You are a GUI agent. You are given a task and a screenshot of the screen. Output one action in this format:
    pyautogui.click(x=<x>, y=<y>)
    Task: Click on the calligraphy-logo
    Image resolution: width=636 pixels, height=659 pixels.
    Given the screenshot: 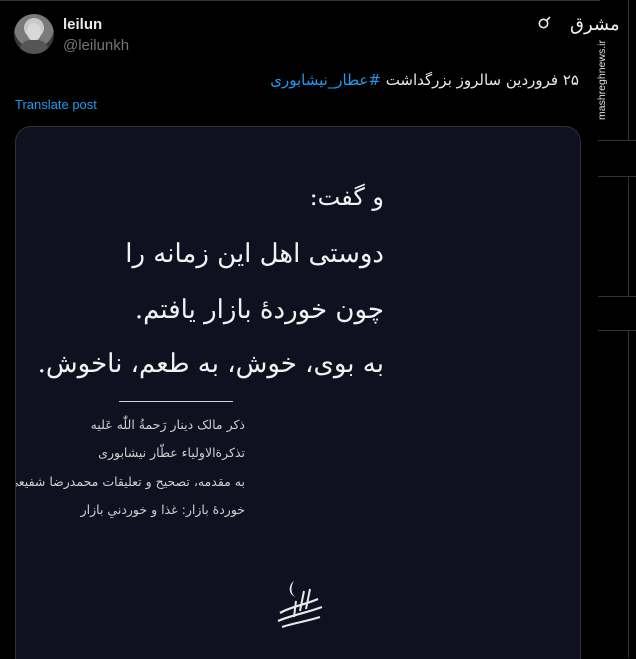 What is the action you would take?
    pyautogui.click(x=300, y=604)
    